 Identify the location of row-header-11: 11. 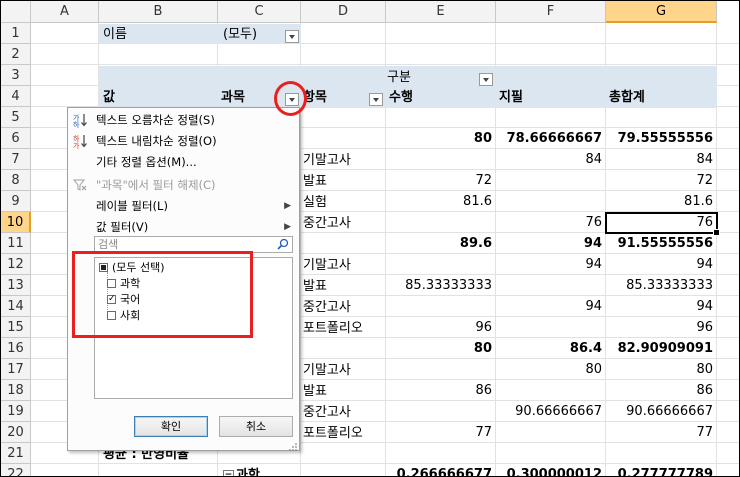
(16, 243).